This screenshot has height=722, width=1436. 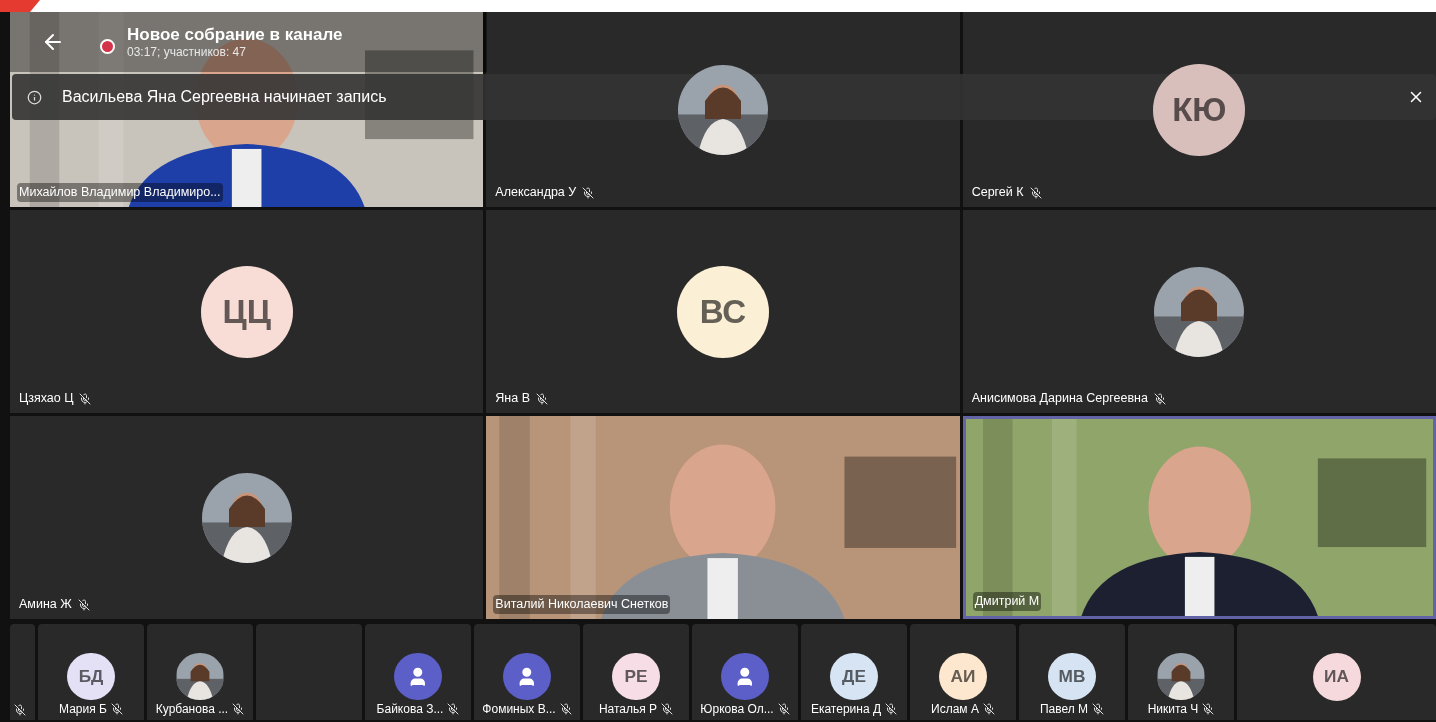 What do you see at coordinates (955, 709) in the screenshot?
I see `participant-name: Ислам А` at bounding box center [955, 709].